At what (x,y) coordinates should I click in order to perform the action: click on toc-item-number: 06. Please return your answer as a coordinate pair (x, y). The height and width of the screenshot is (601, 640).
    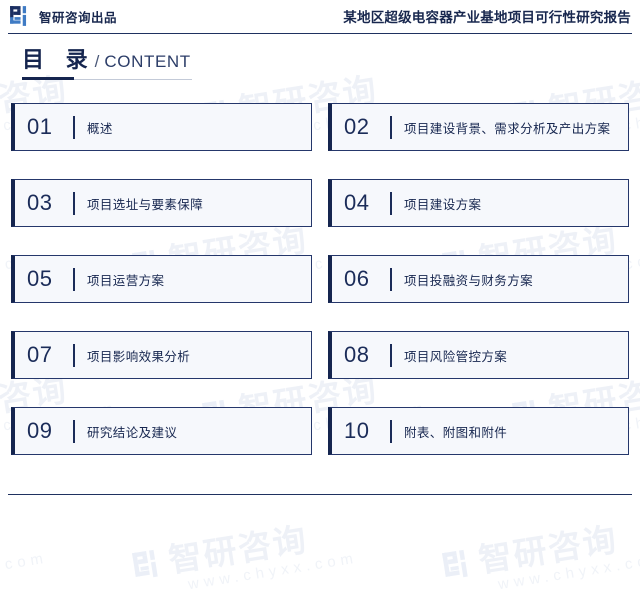
    Looking at the image, I should click on (357, 278).